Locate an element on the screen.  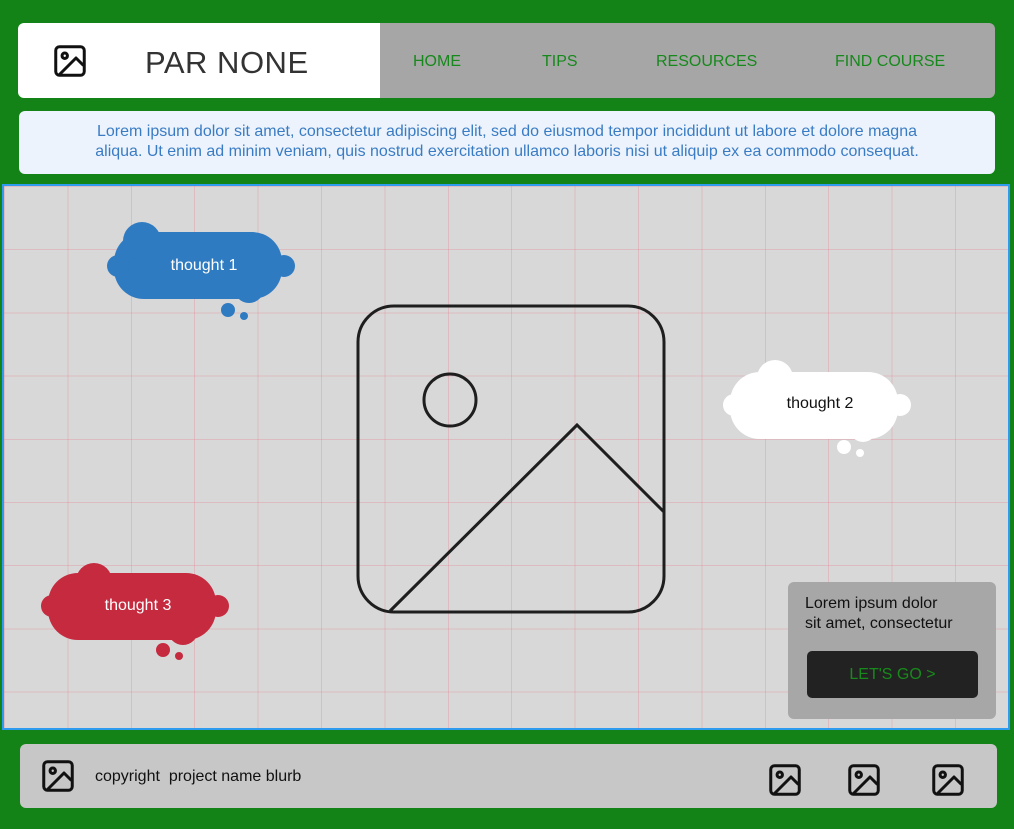
brand: PAR NONE is located at coordinates (199, 60).